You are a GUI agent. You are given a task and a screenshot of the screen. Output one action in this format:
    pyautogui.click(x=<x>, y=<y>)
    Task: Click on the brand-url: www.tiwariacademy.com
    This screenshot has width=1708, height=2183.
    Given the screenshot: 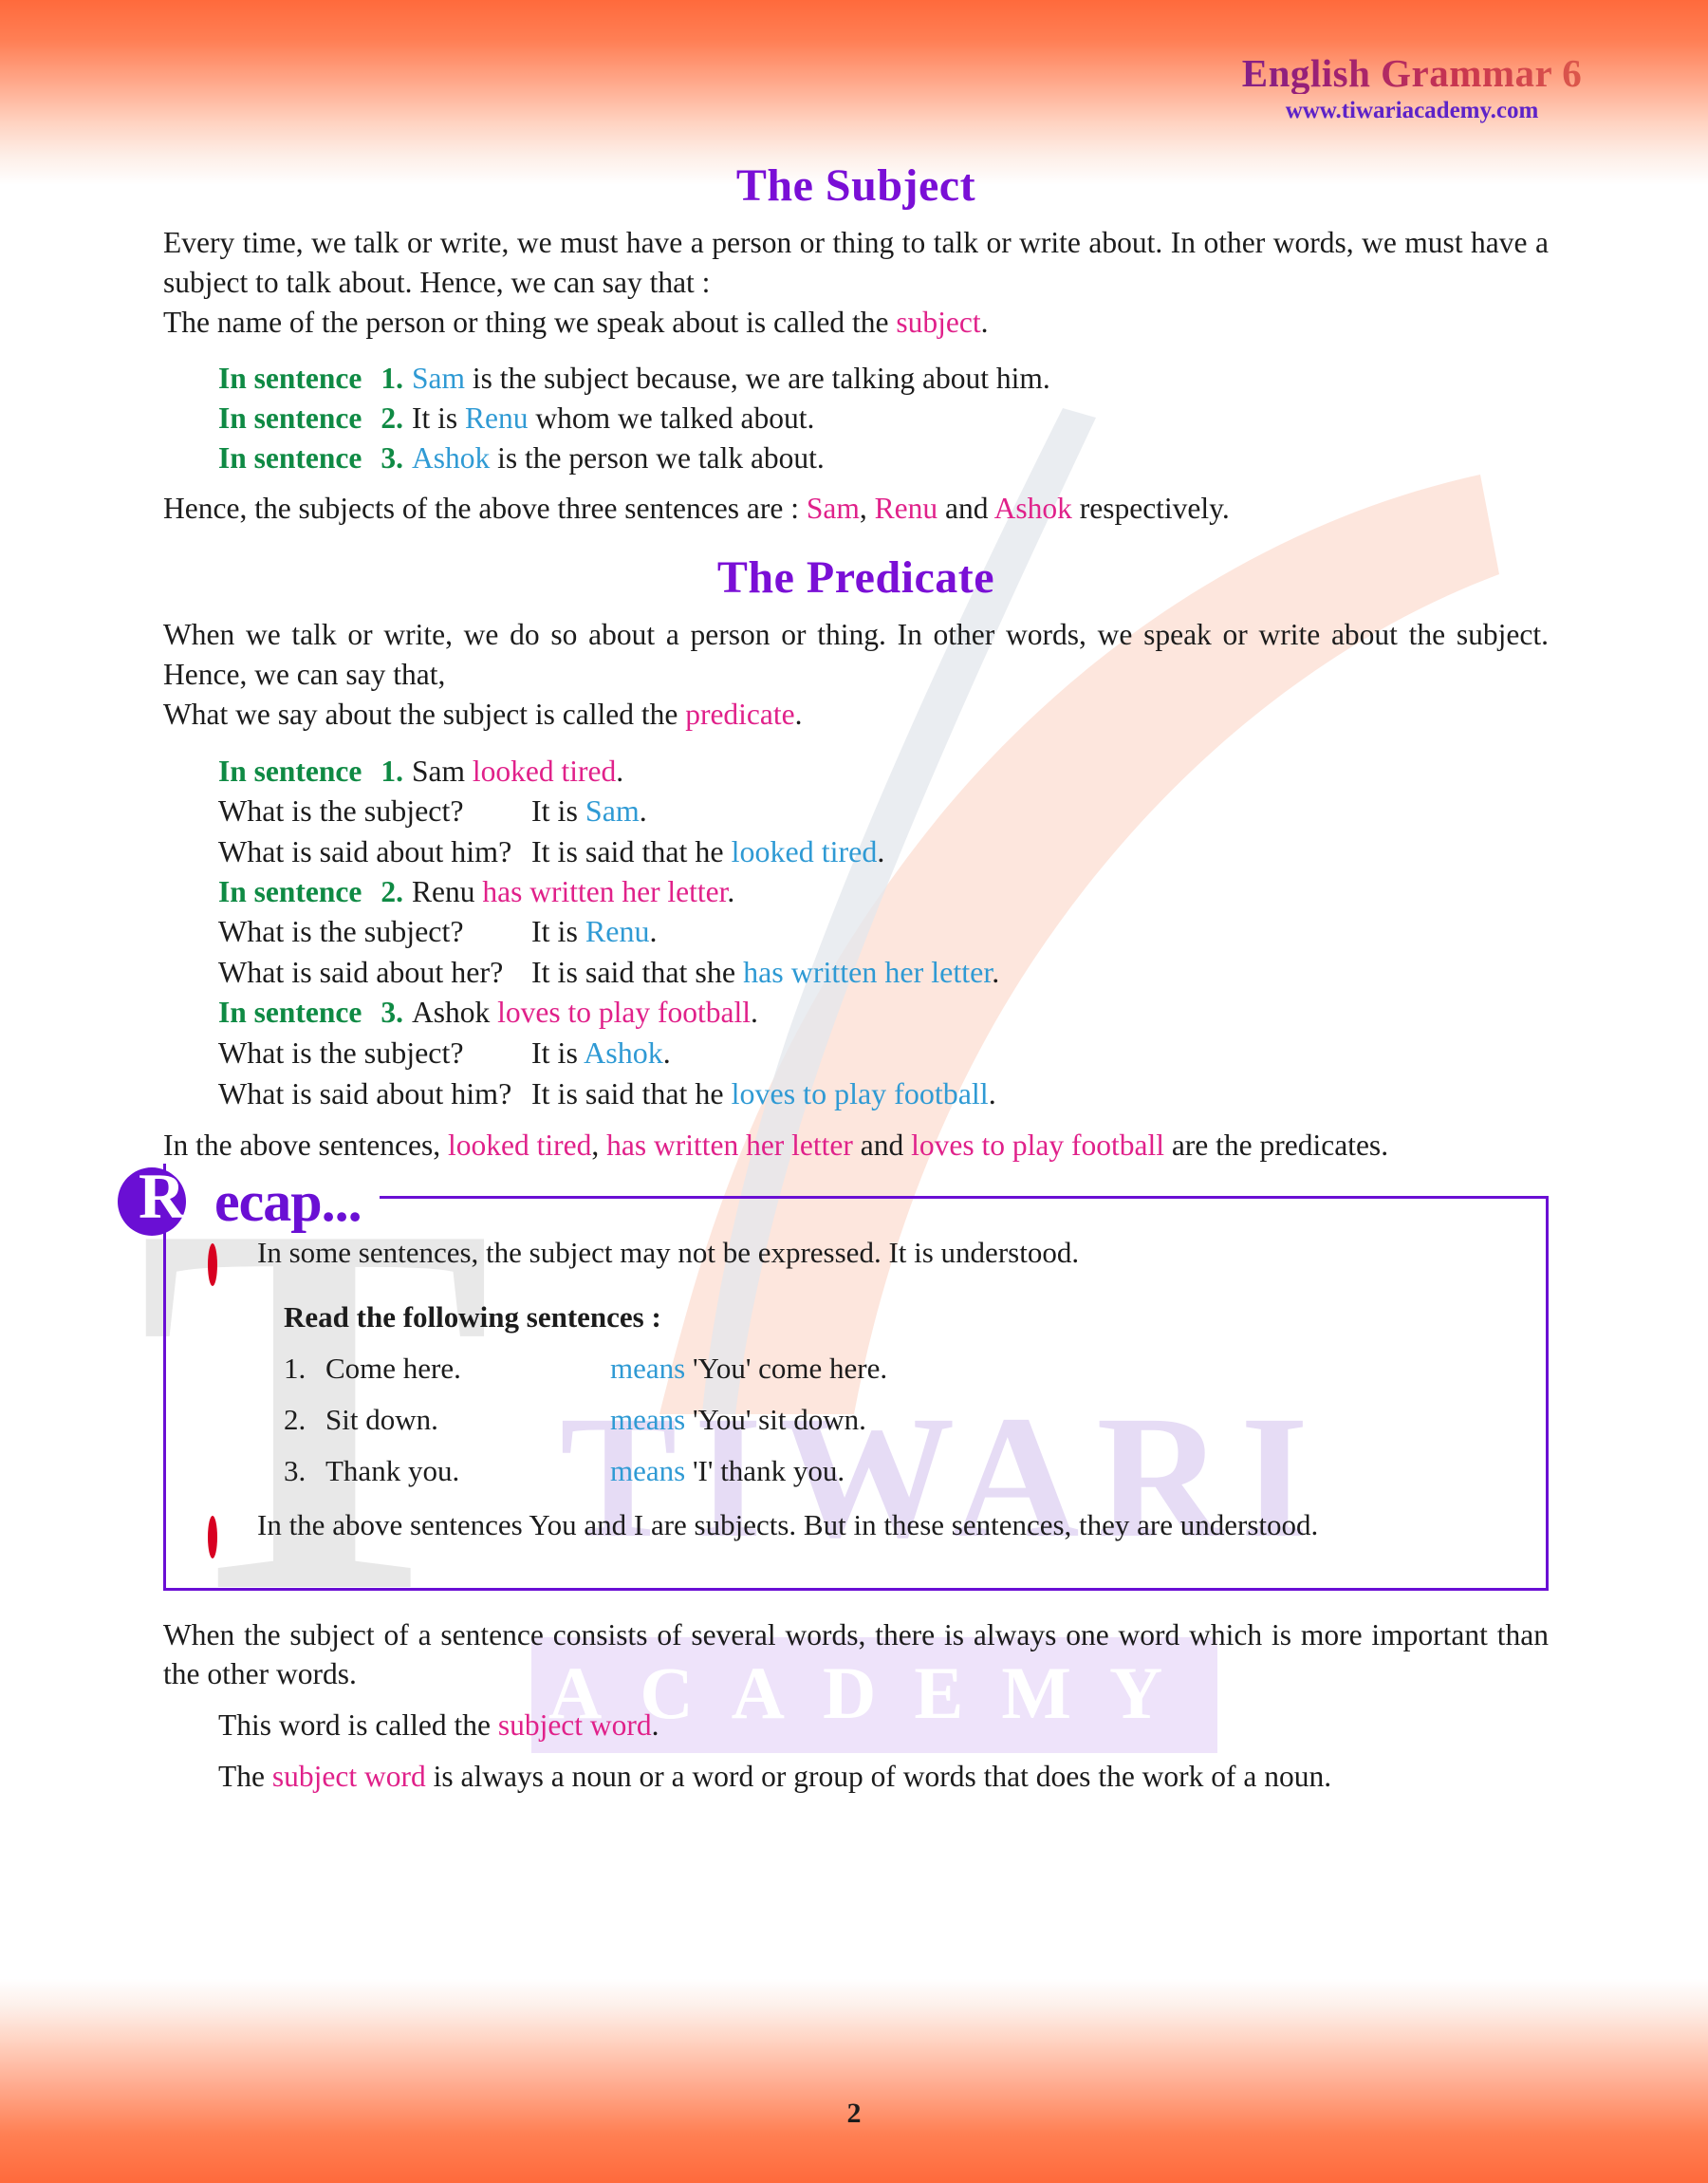 What is the action you would take?
    pyautogui.click(x=1412, y=111)
    